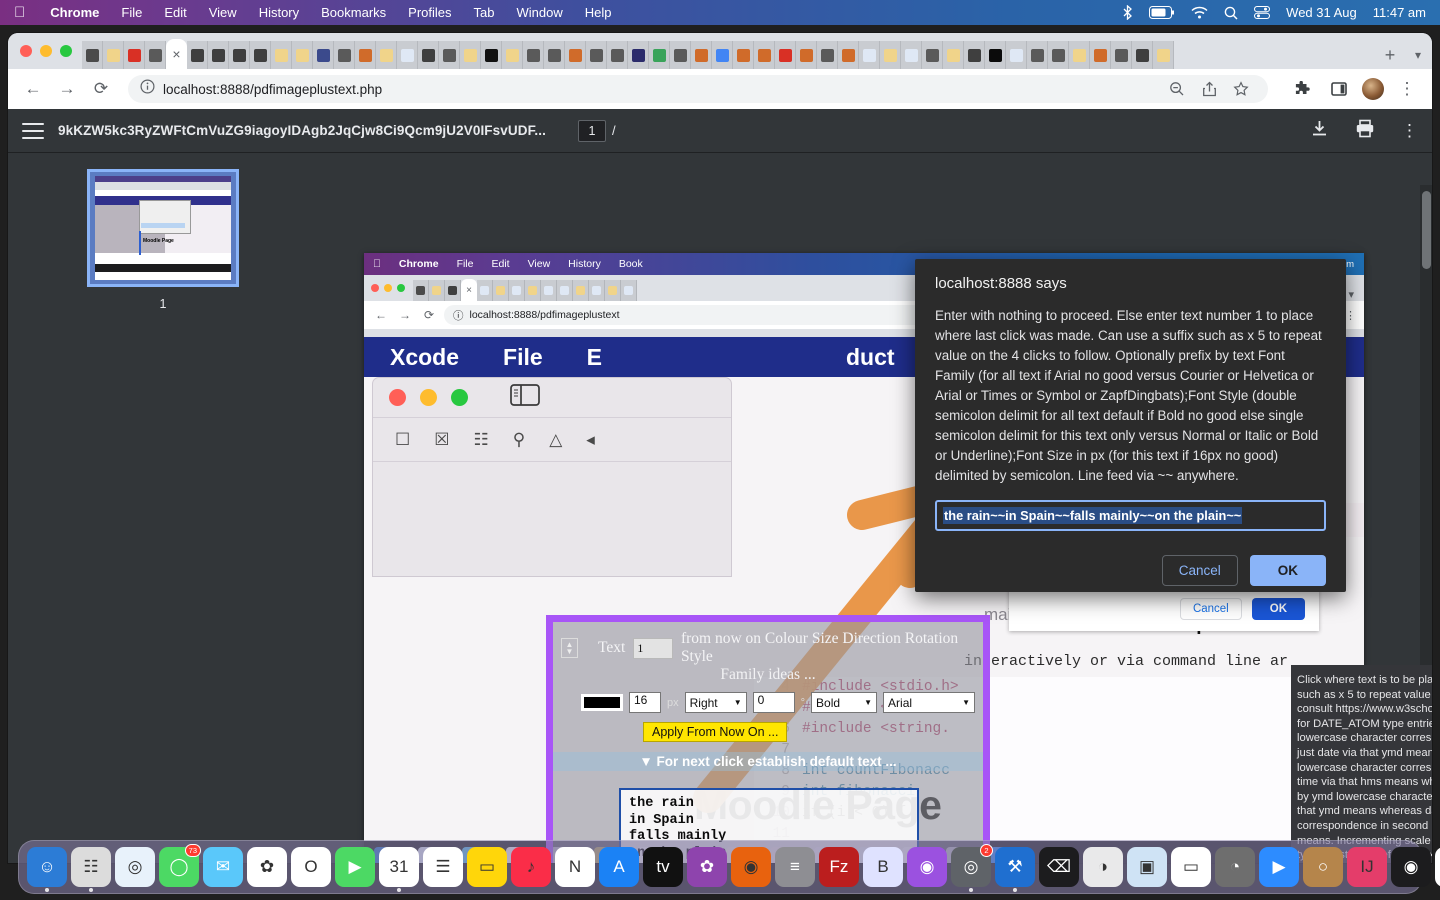 The height and width of the screenshot is (900, 1440). I want to click on dock-item-contacts: ○, so click(1323, 867).